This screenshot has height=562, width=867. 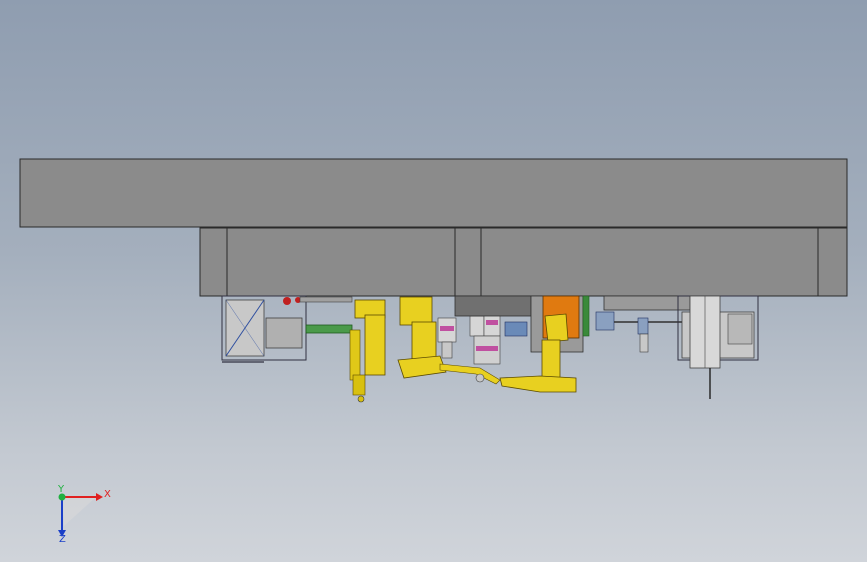 I want to click on rail-segment, so click(x=586, y=316).